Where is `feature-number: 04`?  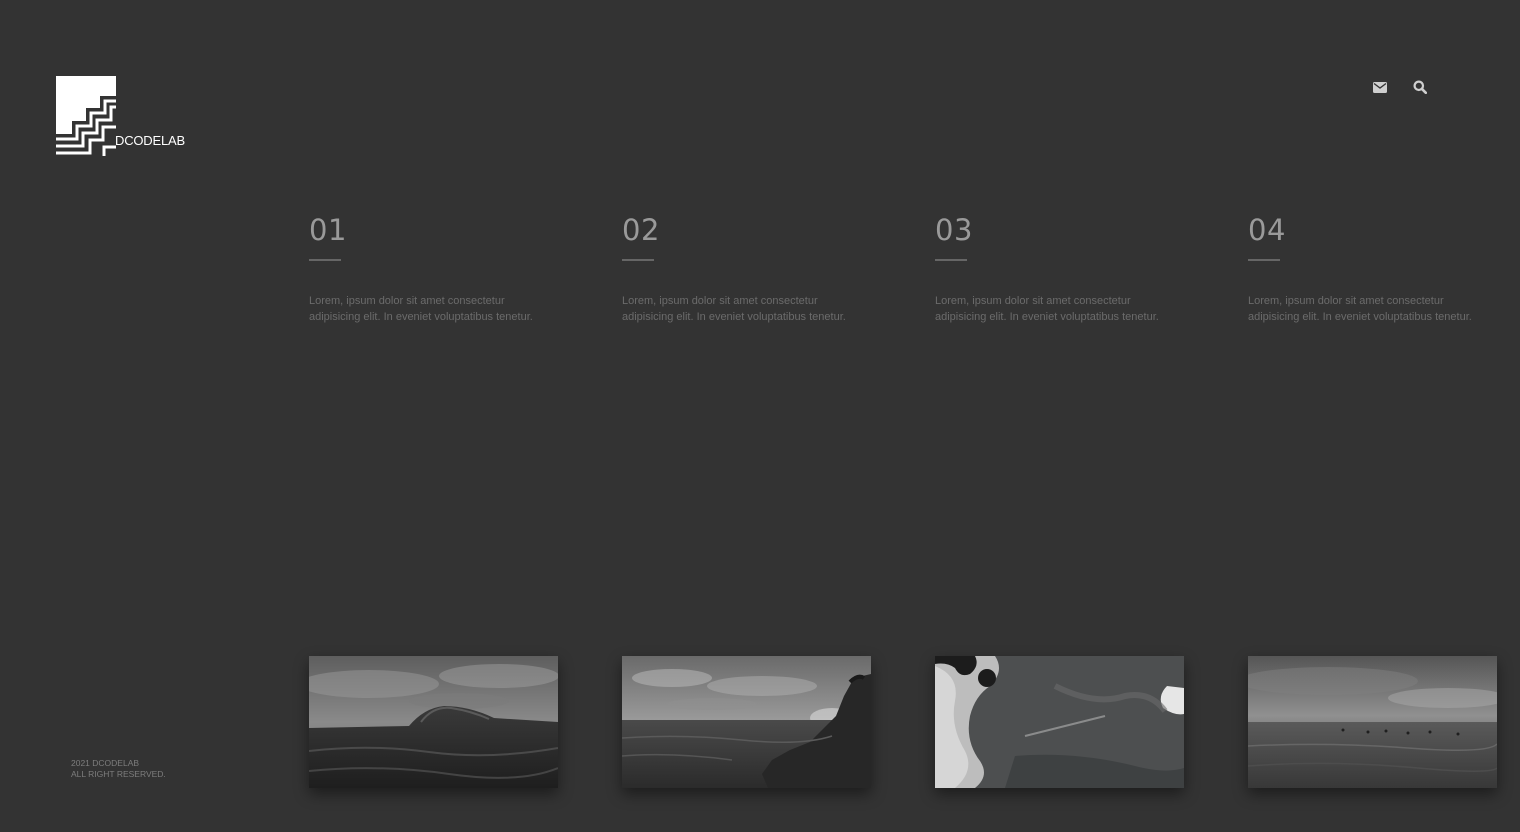
feature-number: 04 is located at coordinates (1267, 230).